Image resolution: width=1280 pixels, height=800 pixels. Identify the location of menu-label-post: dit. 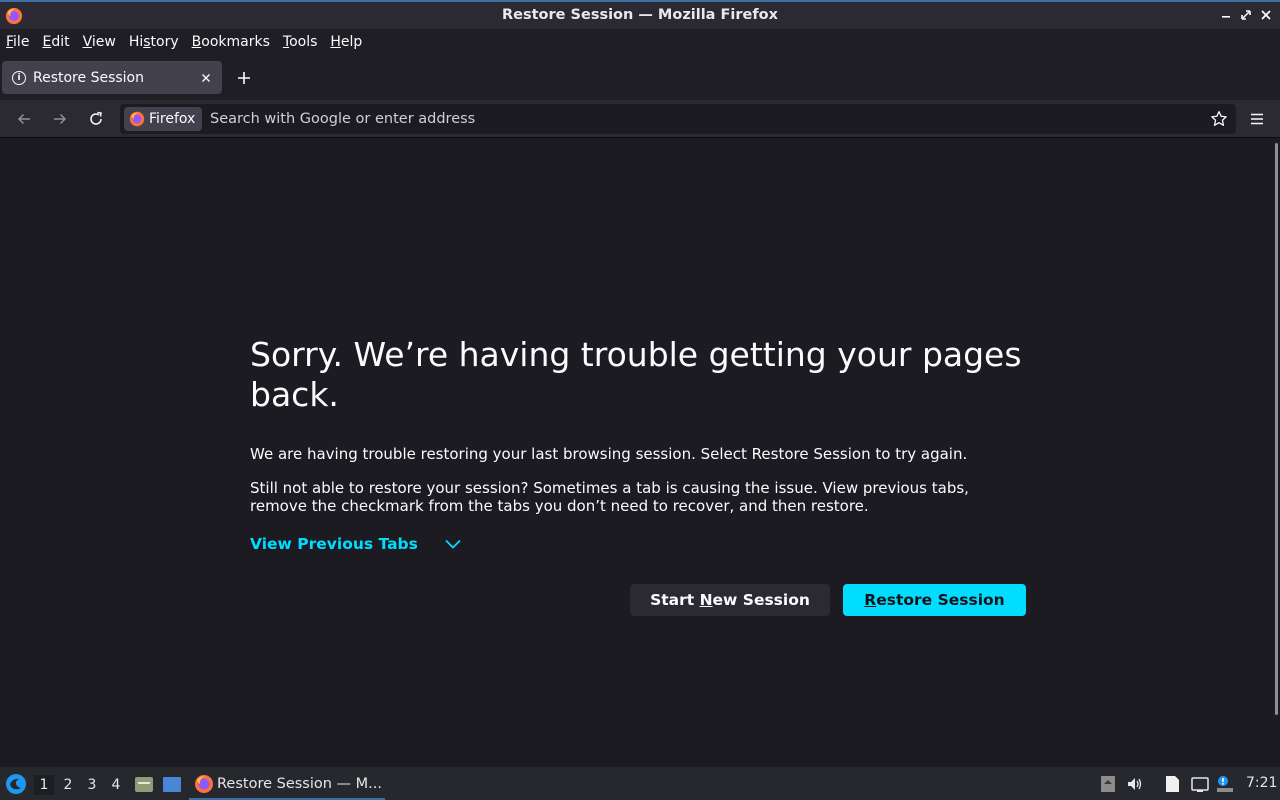
(60, 41).